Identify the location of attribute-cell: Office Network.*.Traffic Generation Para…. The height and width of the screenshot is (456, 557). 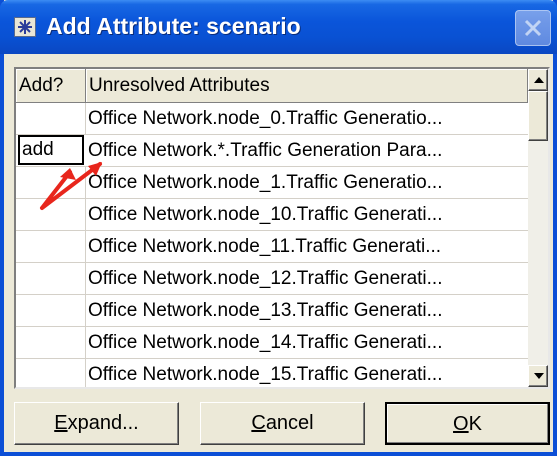
(265, 150).